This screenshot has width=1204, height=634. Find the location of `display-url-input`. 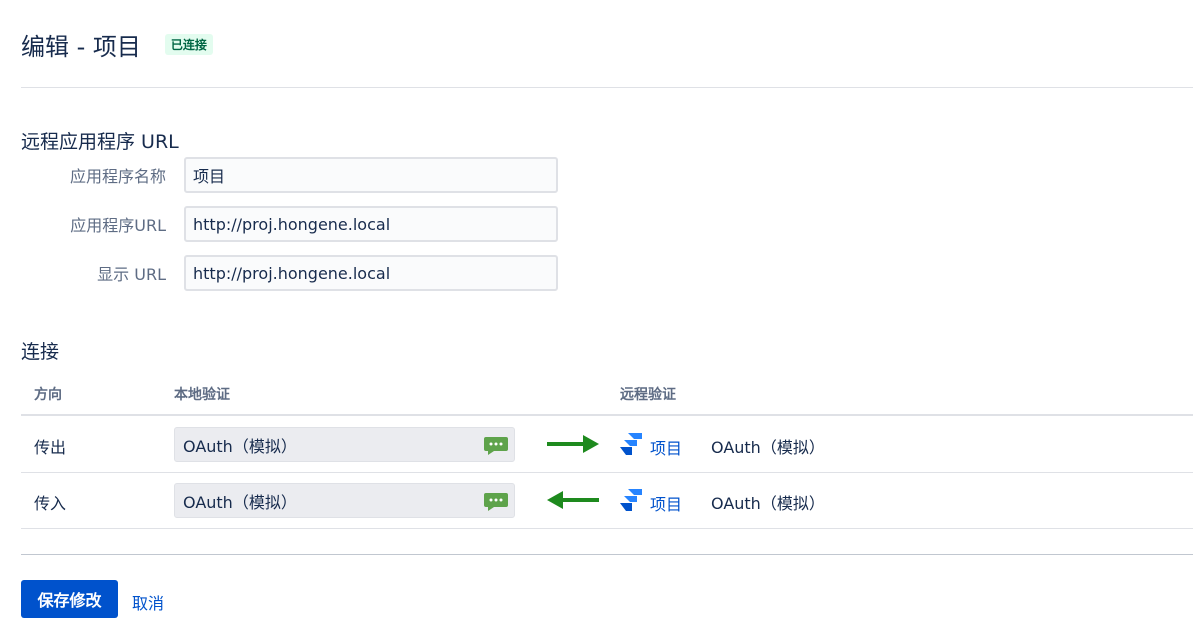

display-url-input is located at coordinates (371, 273).